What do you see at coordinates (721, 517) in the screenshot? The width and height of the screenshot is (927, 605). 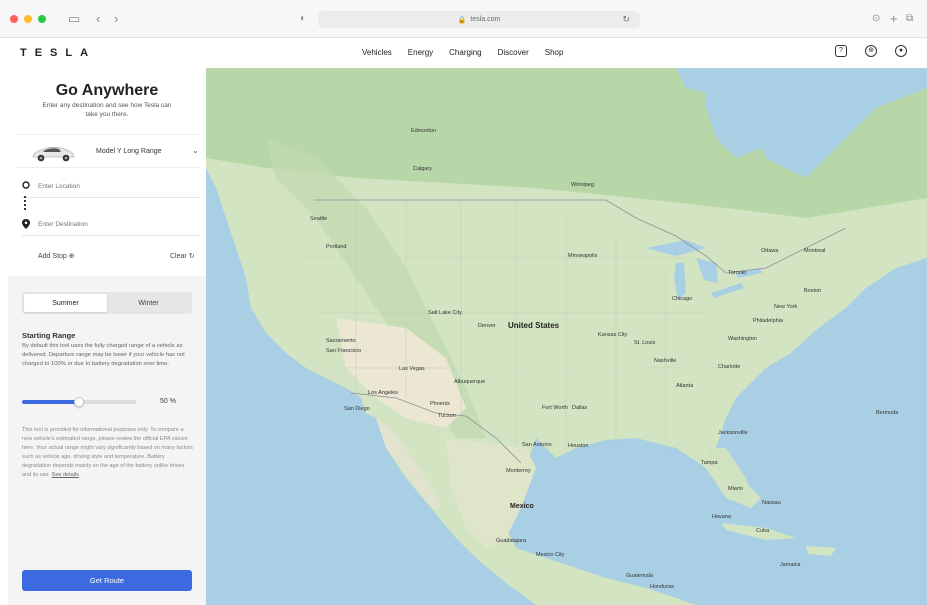 I see `map-label-havana: Havana` at bounding box center [721, 517].